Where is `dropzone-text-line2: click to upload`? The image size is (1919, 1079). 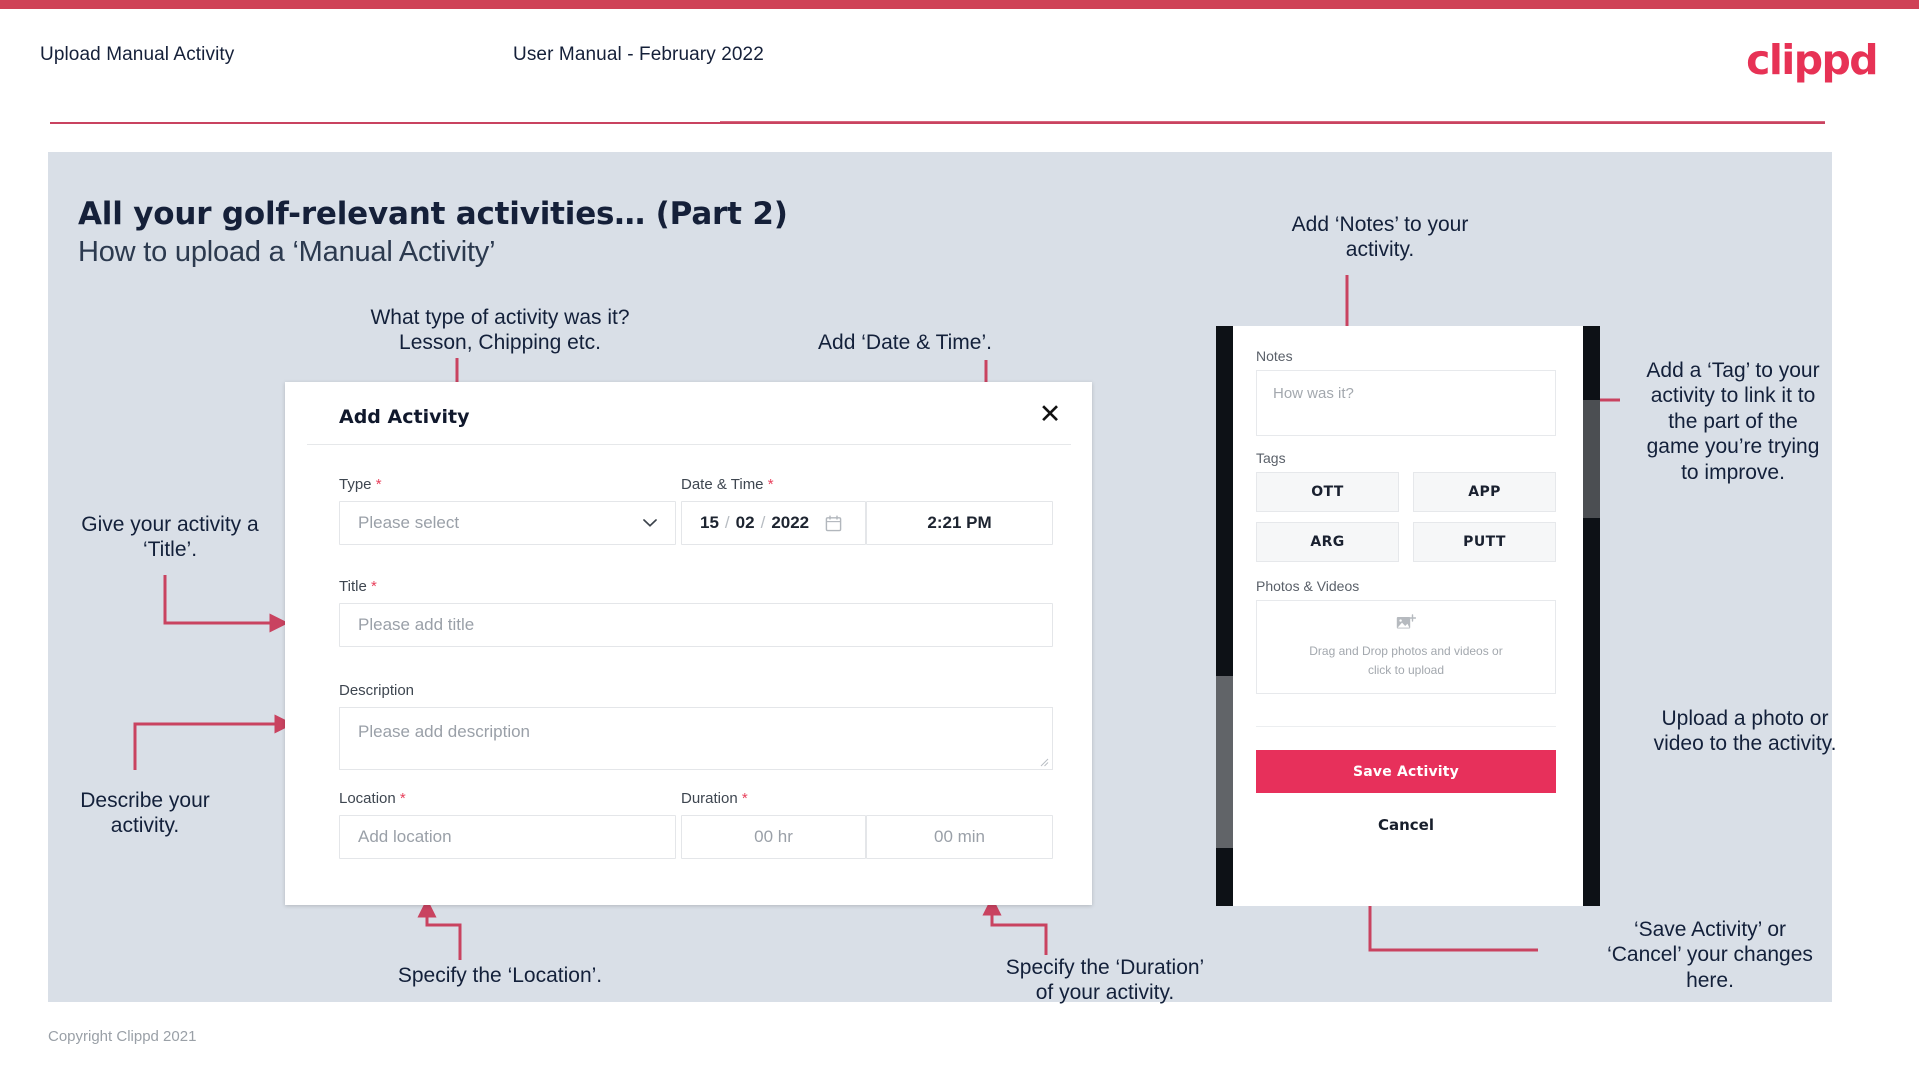 dropzone-text-line2: click to upload is located at coordinates (1406, 670).